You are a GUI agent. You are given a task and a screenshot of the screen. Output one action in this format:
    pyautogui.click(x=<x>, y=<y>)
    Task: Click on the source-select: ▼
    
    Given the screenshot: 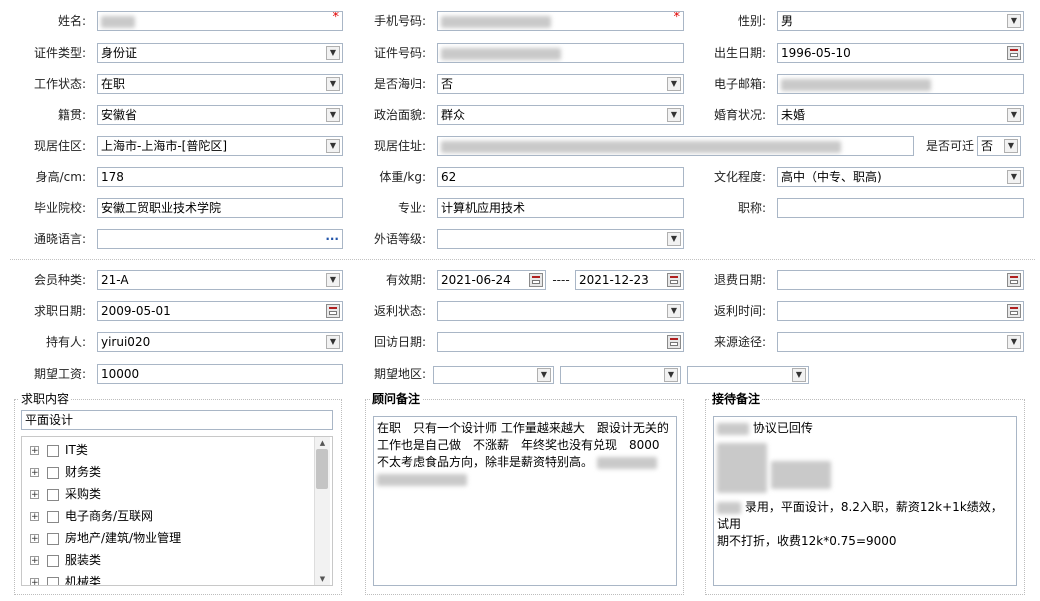 What is the action you would take?
    pyautogui.click(x=900, y=342)
    